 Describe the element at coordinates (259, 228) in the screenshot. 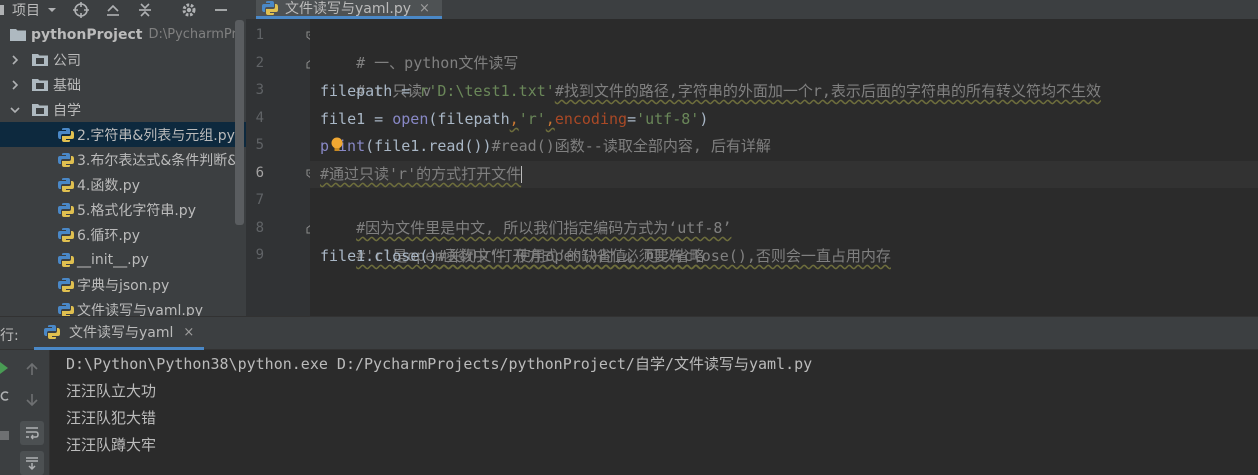

I see `line-number: 8` at that location.